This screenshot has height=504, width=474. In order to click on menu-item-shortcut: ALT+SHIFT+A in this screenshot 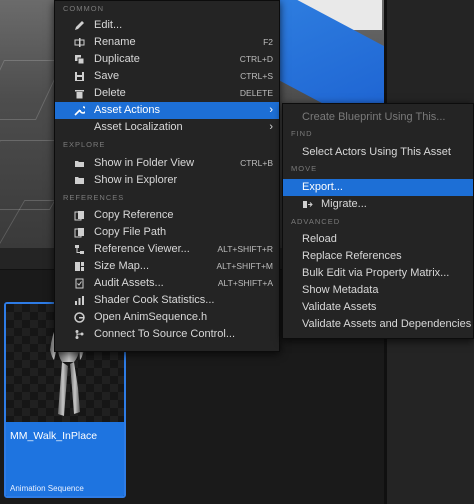, I will do `click(245, 283)`.